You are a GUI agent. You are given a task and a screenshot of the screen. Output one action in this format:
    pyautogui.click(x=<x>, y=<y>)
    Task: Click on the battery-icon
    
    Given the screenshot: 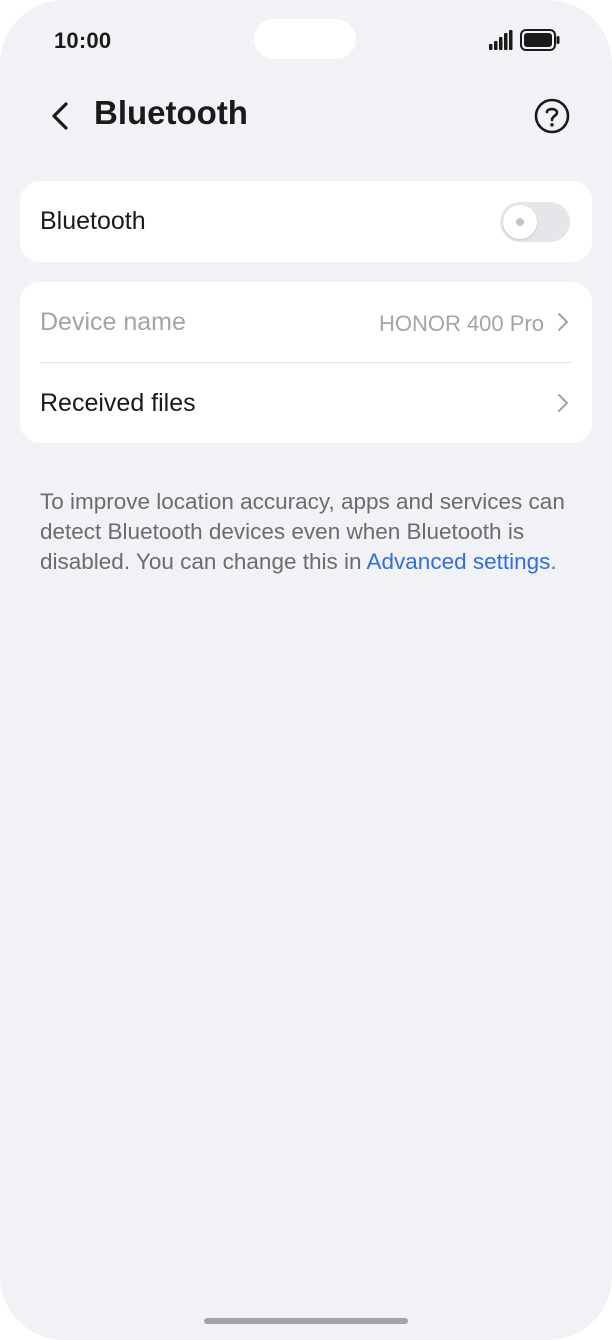 What is the action you would take?
    pyautogui.click(x=540, y=40)
    